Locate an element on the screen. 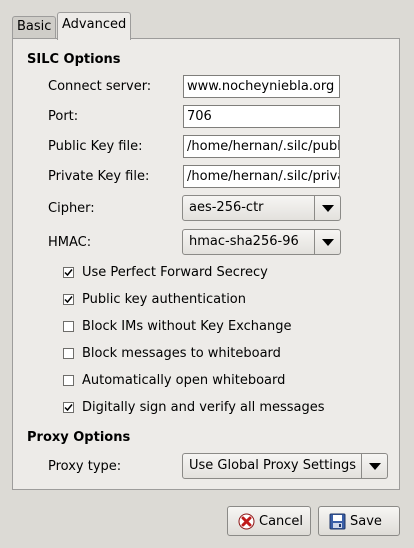  save-label: Save is located at coordinates (366, 521).